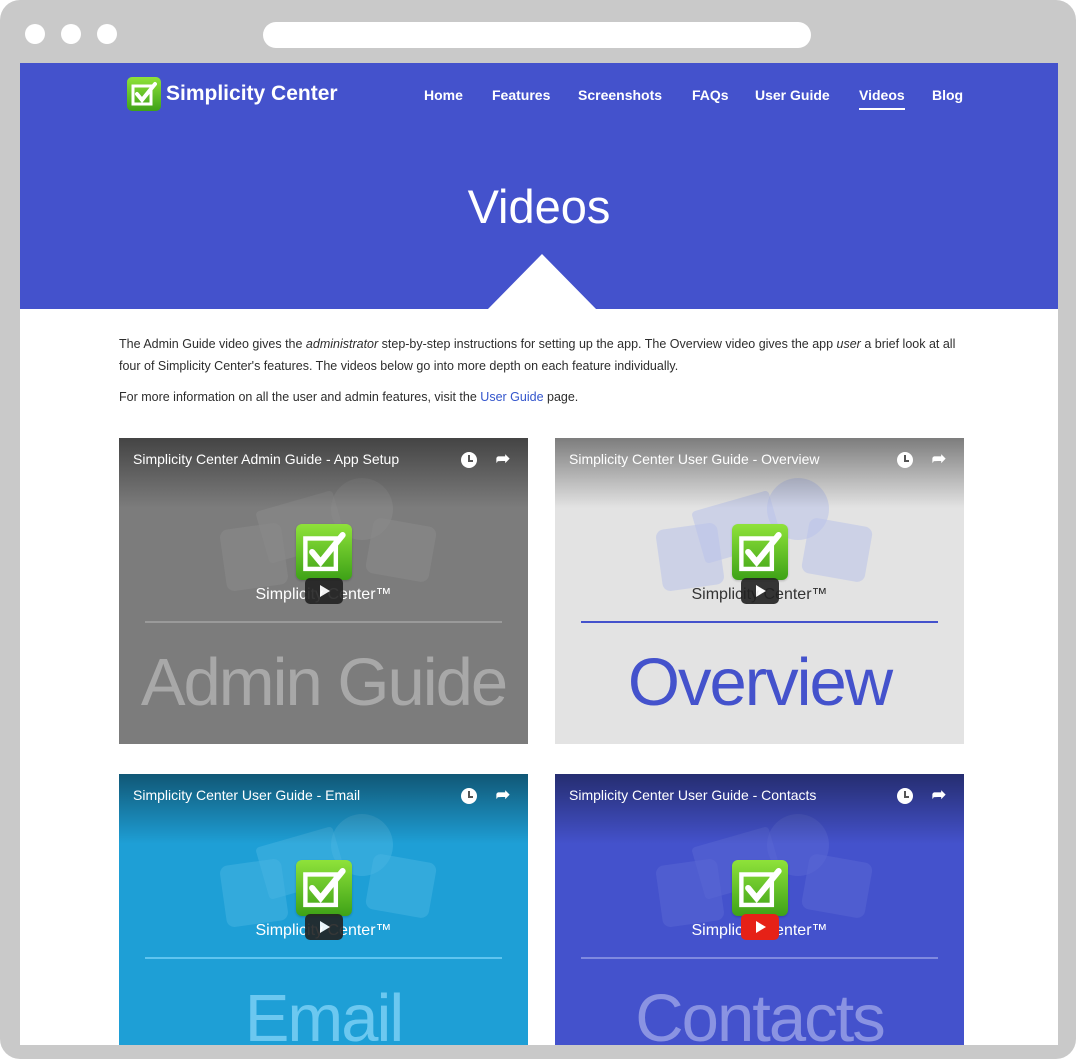 The image size is (1076, 1059). What do you see at coordinates (342, 344) in the screenshot?
I see `intro-emphasis-administrator: administrator` at bounding box center [342, 344].